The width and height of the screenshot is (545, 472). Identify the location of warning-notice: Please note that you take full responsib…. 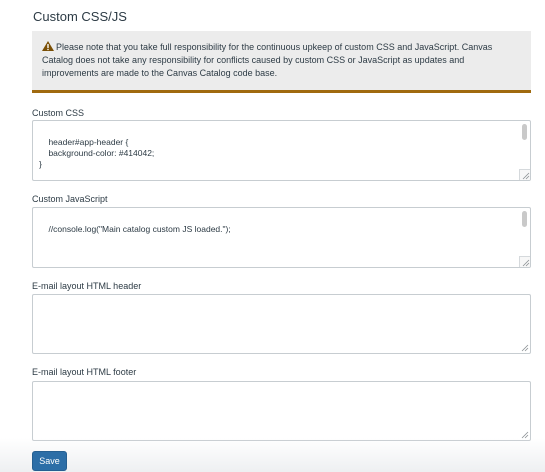
(281, 62).